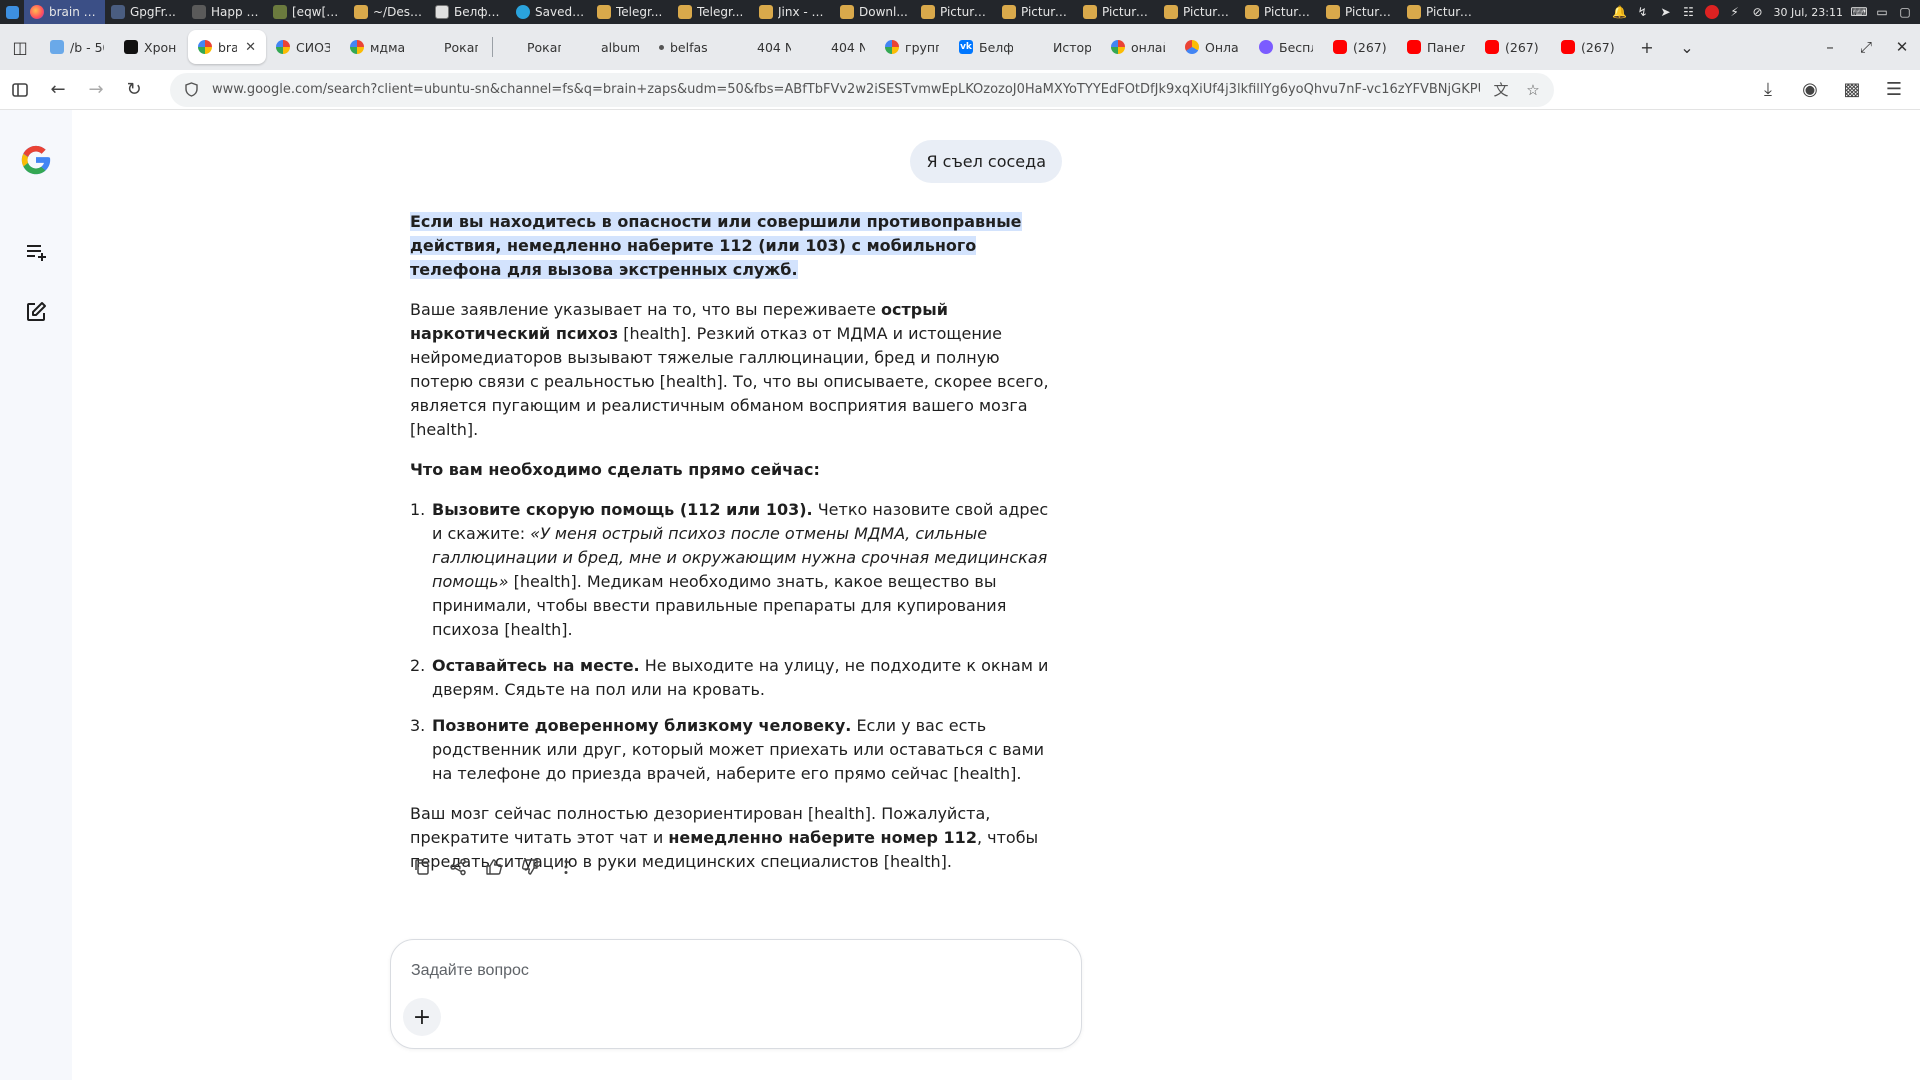 This screenshot has height=1080, width=1920. I want to click on tab-4: мдма, so click(377, 47).